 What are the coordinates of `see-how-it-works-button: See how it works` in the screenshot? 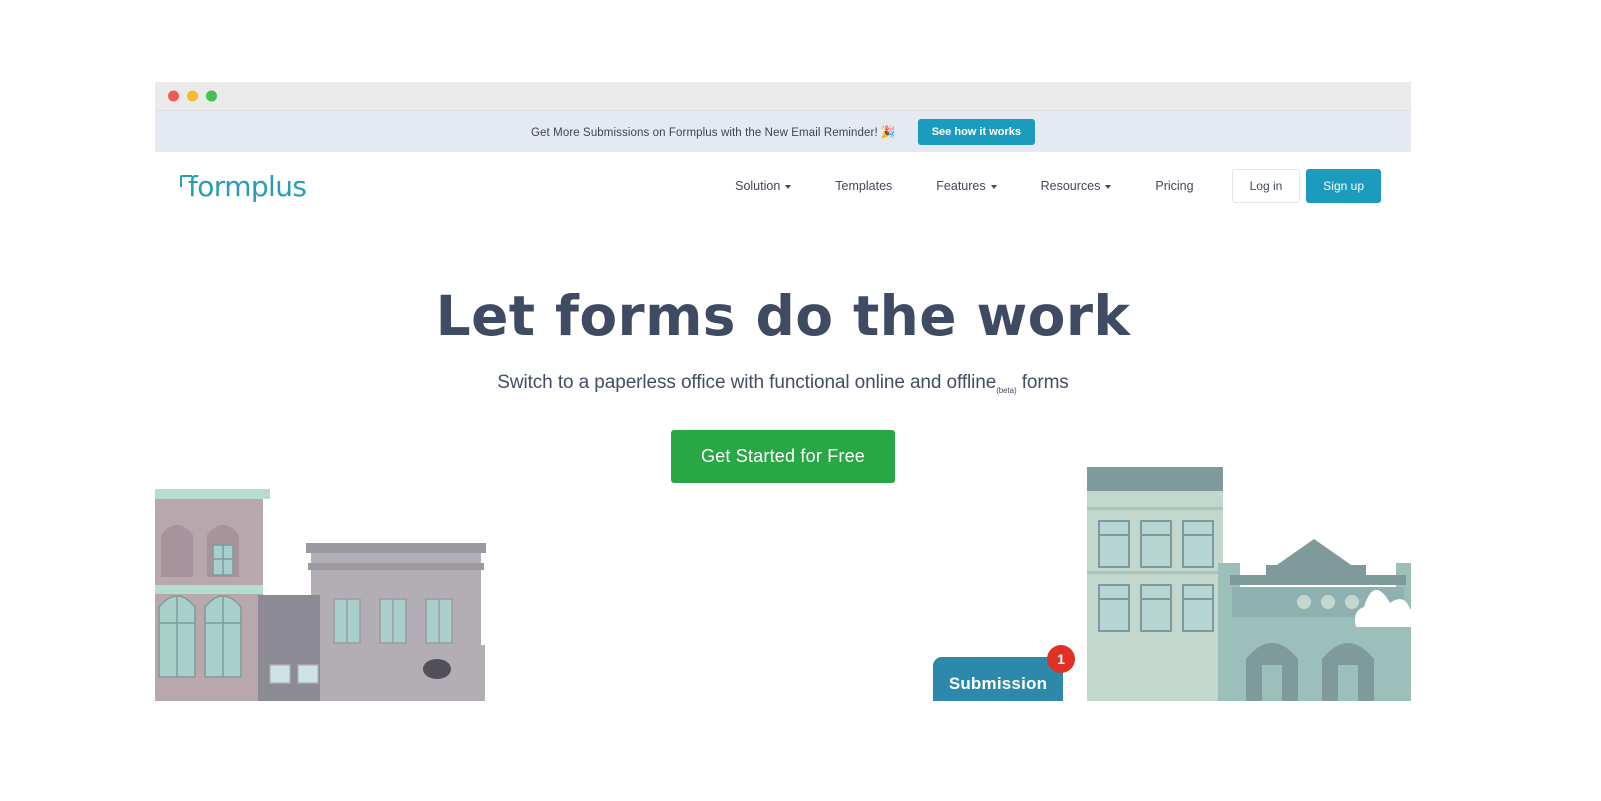 It's located at (976, 131).